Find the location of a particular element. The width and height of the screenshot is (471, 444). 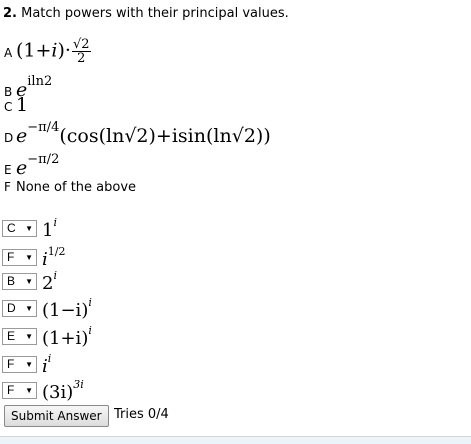

match-row-2: F ▼ i1/2 is located at coordinates (34, 257).